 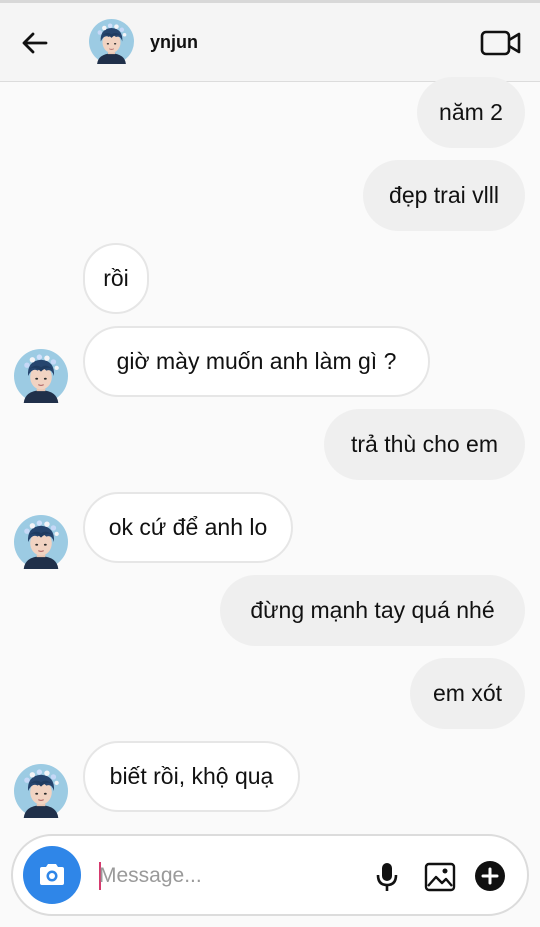 I want to click on back-button, so click(x=34, y=43).